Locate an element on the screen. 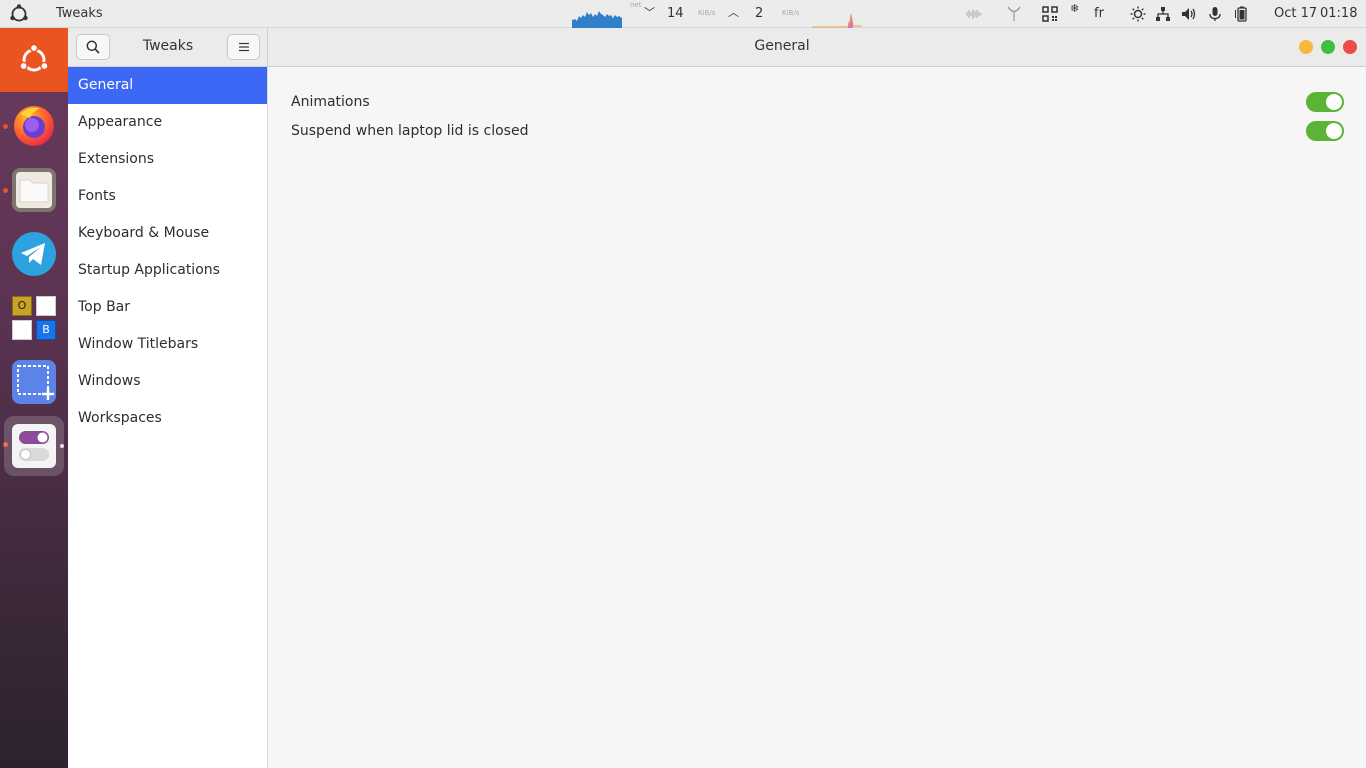 The height and width of the screenshot is (768, 1366). dock-show-apps is located at coordinates (34, 60).